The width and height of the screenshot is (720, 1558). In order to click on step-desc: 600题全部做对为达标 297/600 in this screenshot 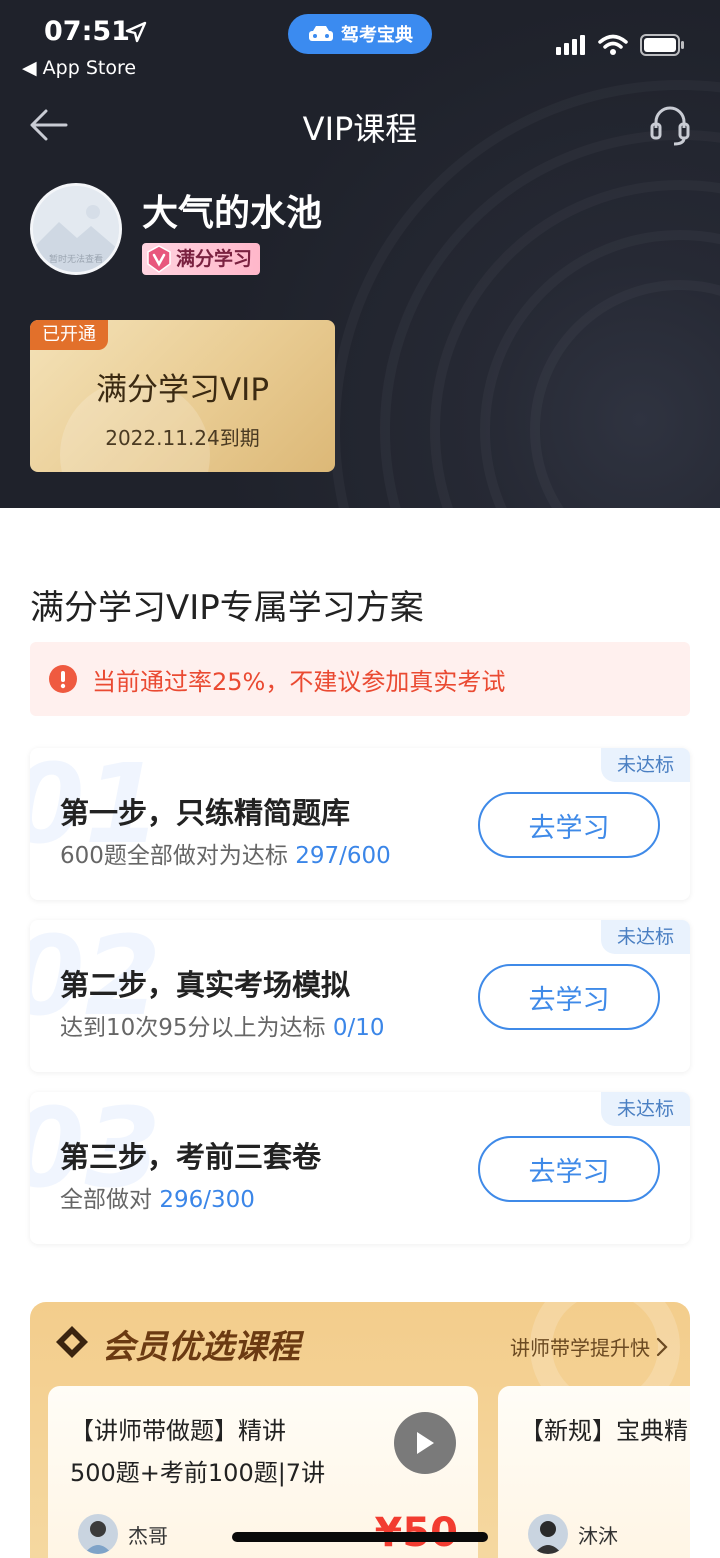, I will do `click(225, 853)`.